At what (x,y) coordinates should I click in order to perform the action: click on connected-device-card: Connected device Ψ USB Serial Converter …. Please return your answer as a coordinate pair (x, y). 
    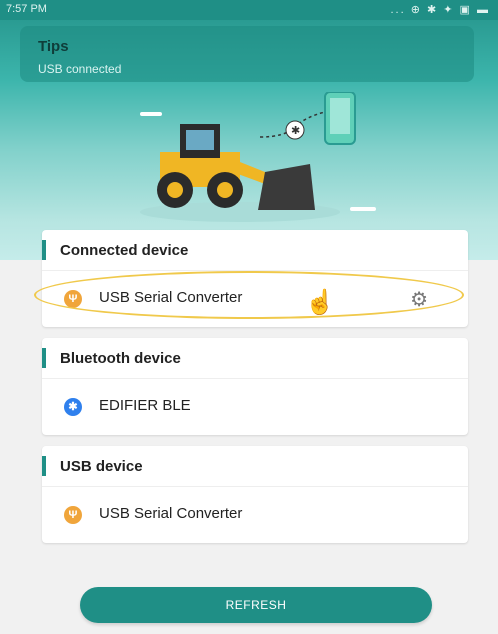
    Looking at the image, I should click on (255, 278).